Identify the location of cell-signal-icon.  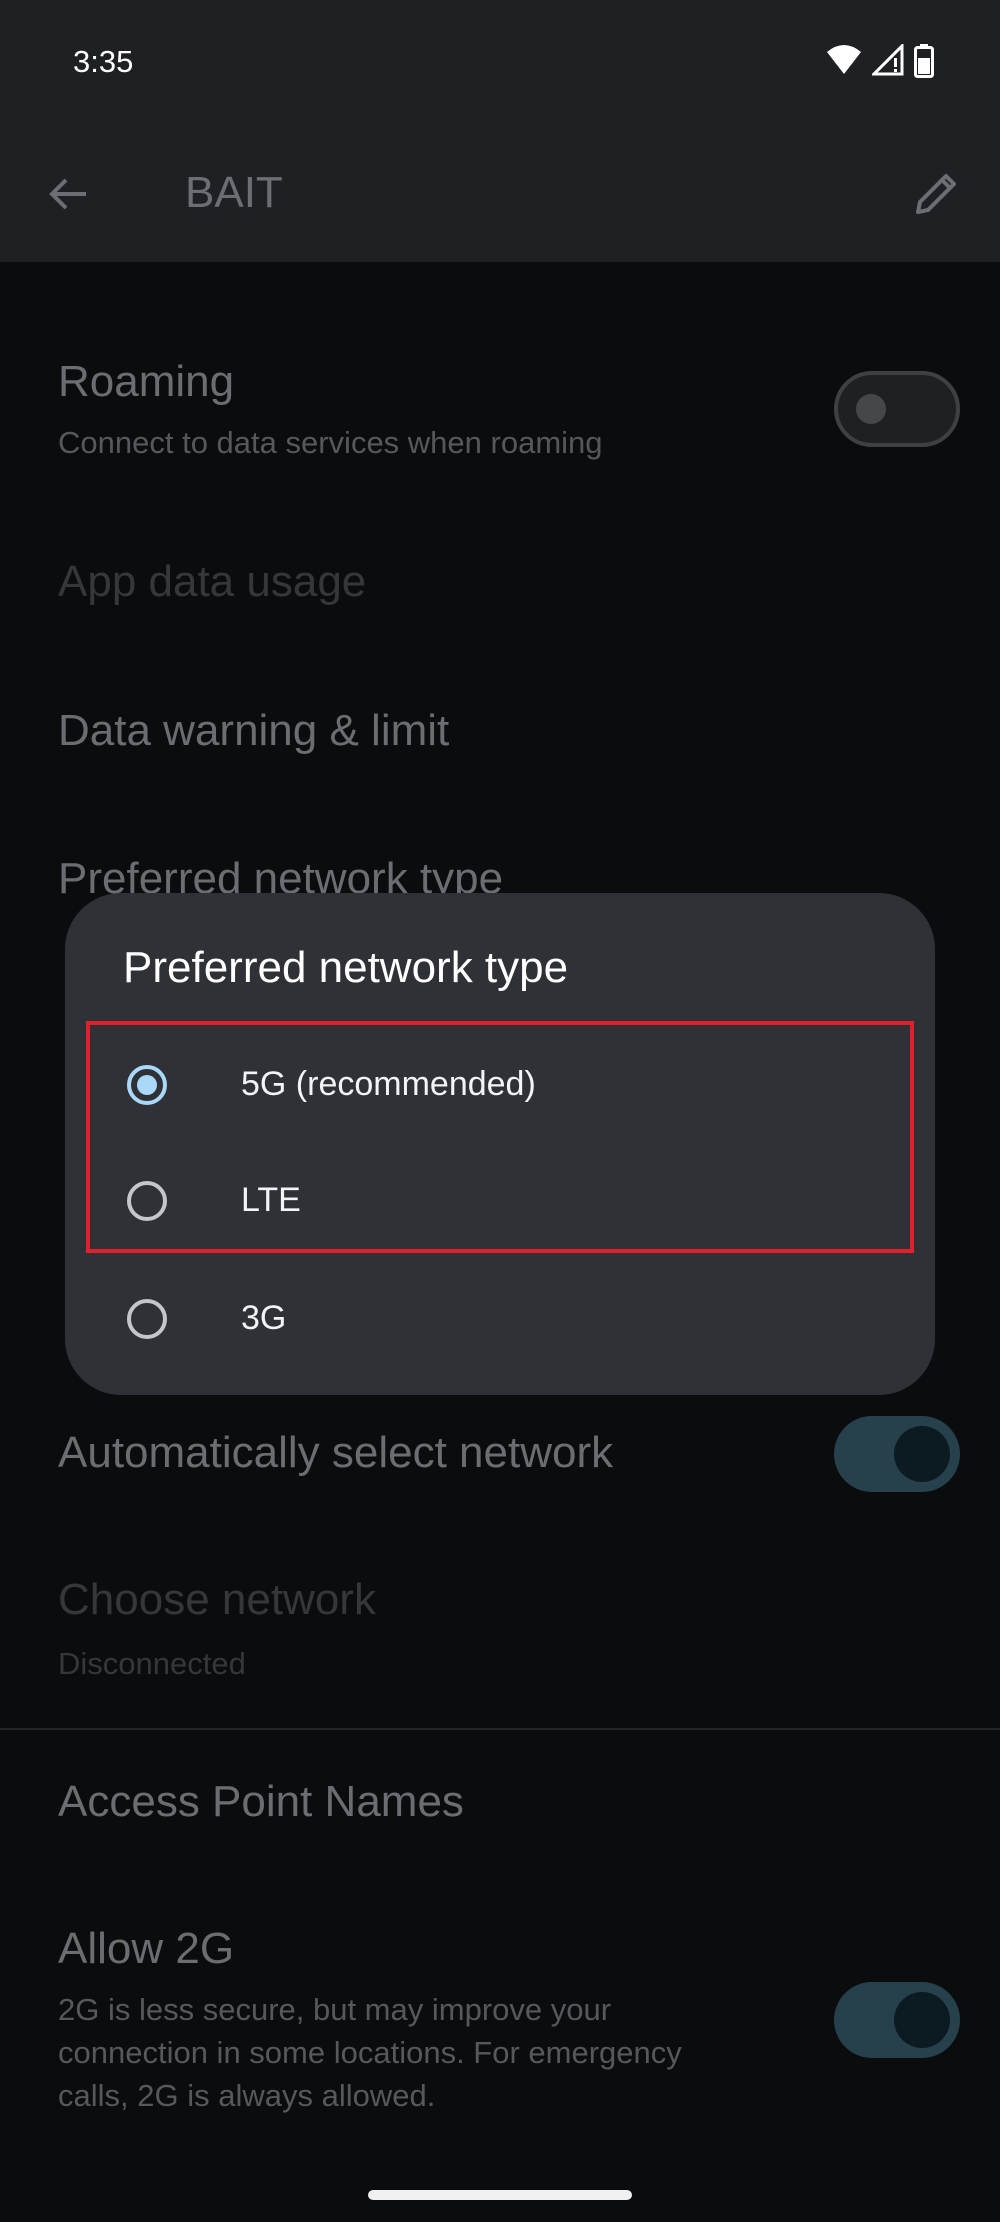
(888, 60).